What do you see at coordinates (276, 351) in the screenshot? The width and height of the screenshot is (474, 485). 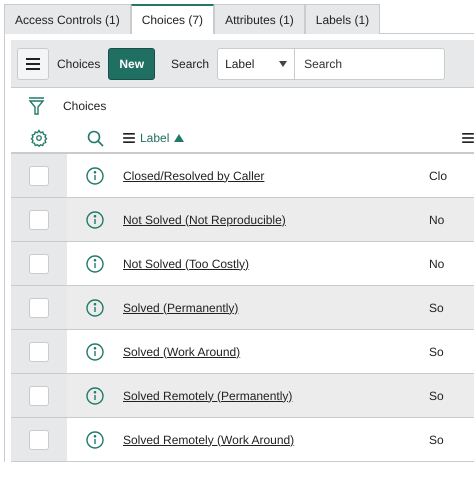 I see `record-link: Solved (Work Around)` at bounding box center [276, 351].